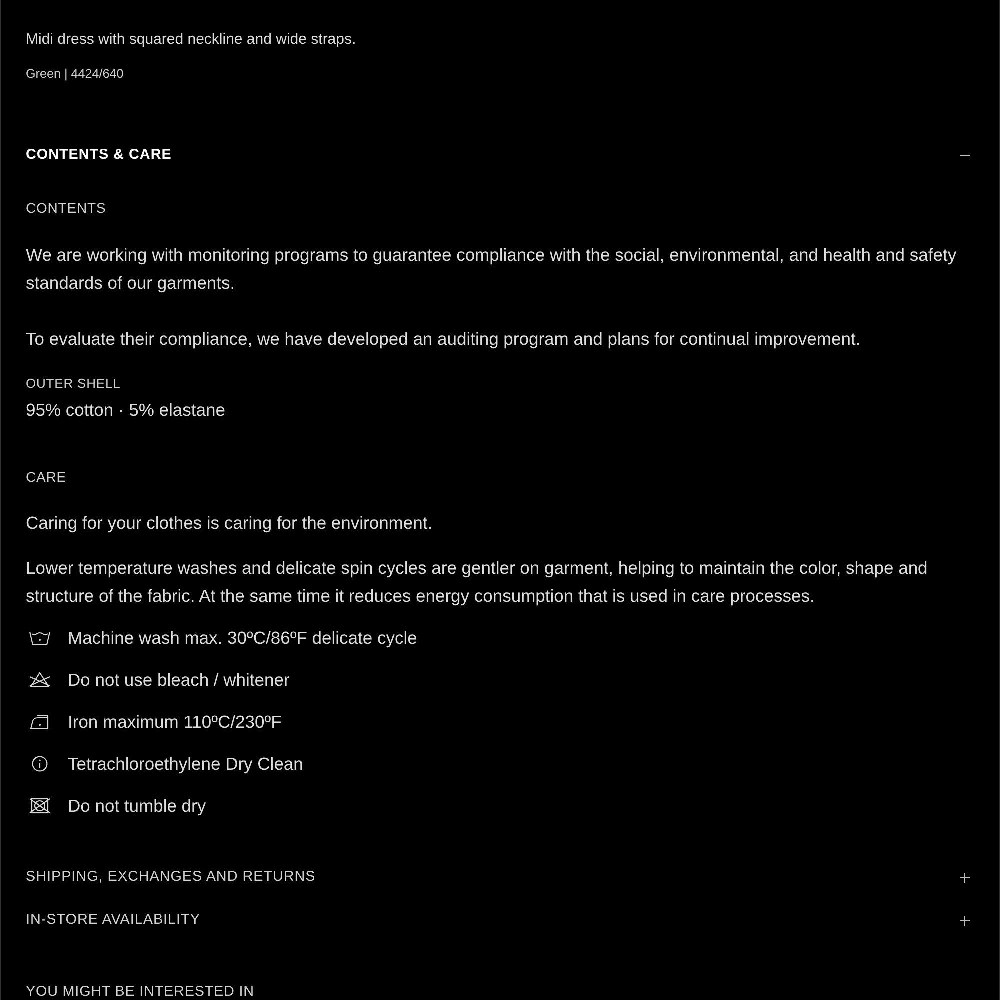 The image size is (1000, 1000). What do you see at coordinates (141, 992) in the screenshot?
I see `recommendations-heading: YOU MIGHT BE INTERESTED IN` at bounding box center [141, 992].